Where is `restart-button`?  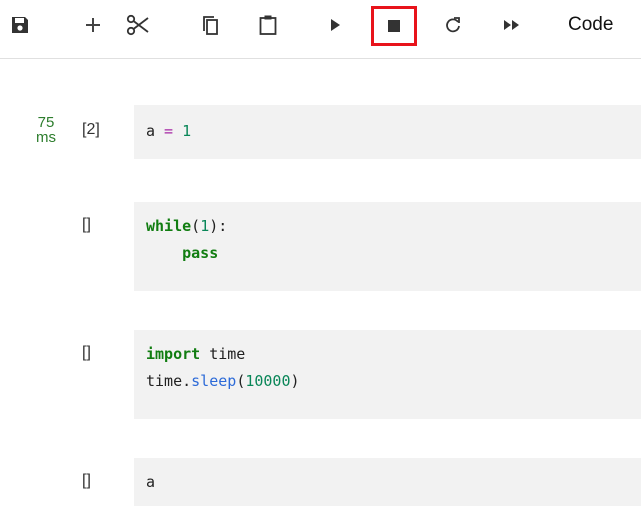
restart-button is located at coordinates (453, 25).